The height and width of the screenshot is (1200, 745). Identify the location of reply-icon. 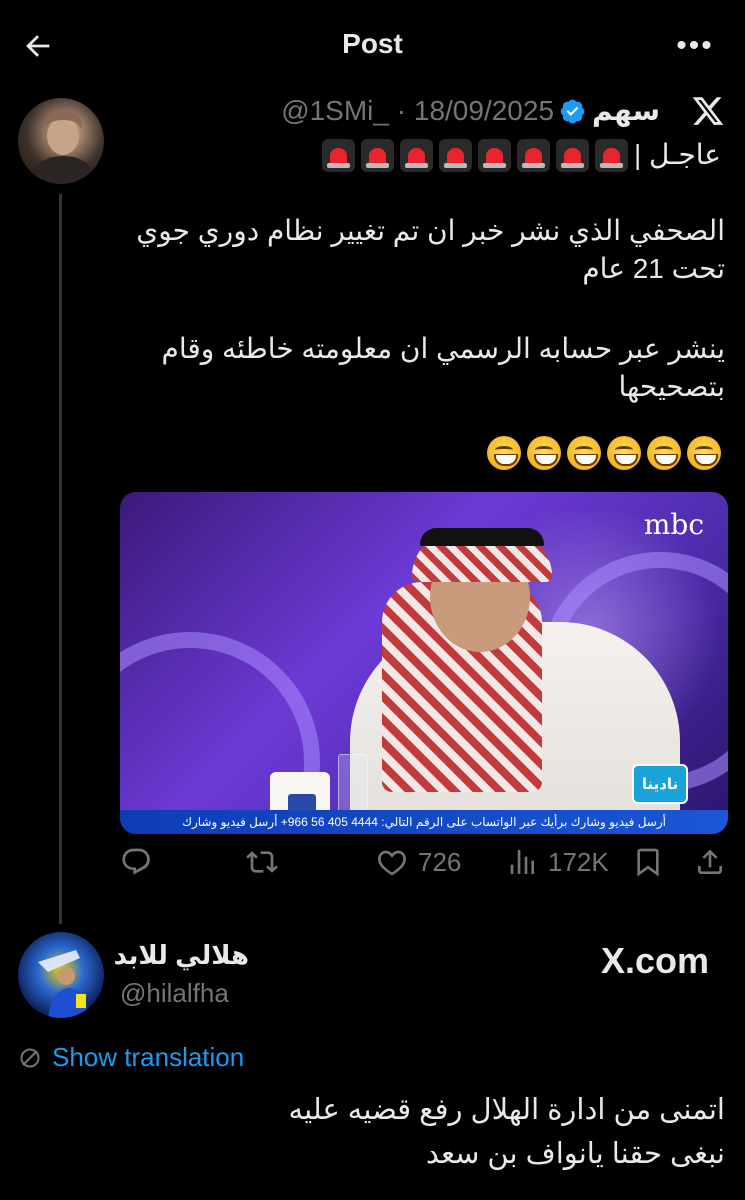
(136, 861).